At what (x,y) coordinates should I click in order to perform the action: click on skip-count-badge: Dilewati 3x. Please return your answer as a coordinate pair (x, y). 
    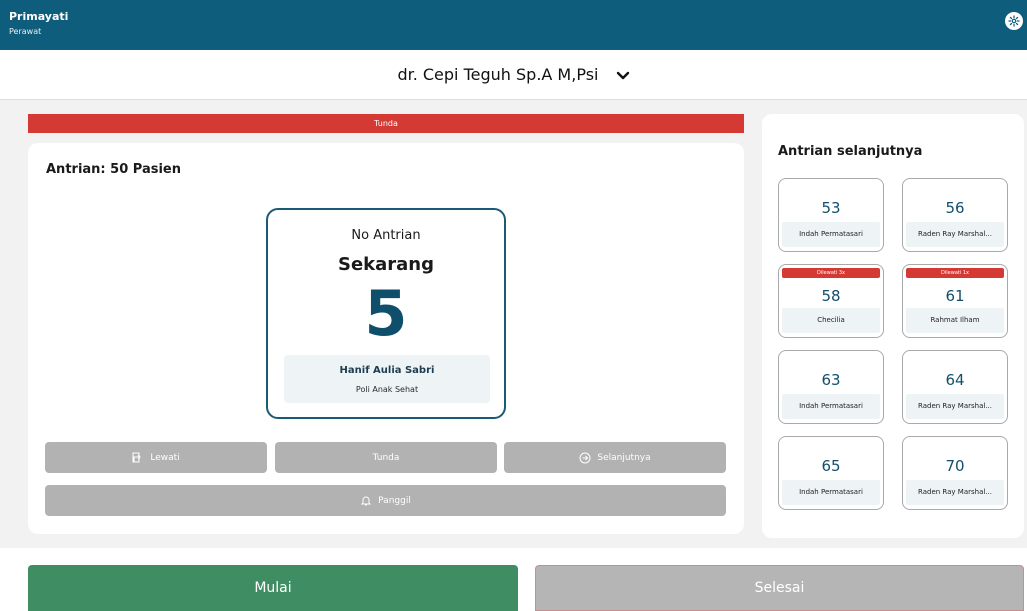
    Looking at the image, I should click on (831, 273).